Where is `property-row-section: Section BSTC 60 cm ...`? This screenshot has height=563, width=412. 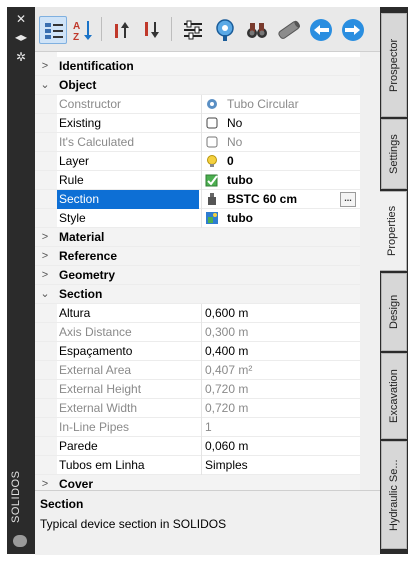 property-row-section: Section BSTC 60 cm ... is located at coordinates (197, 199).